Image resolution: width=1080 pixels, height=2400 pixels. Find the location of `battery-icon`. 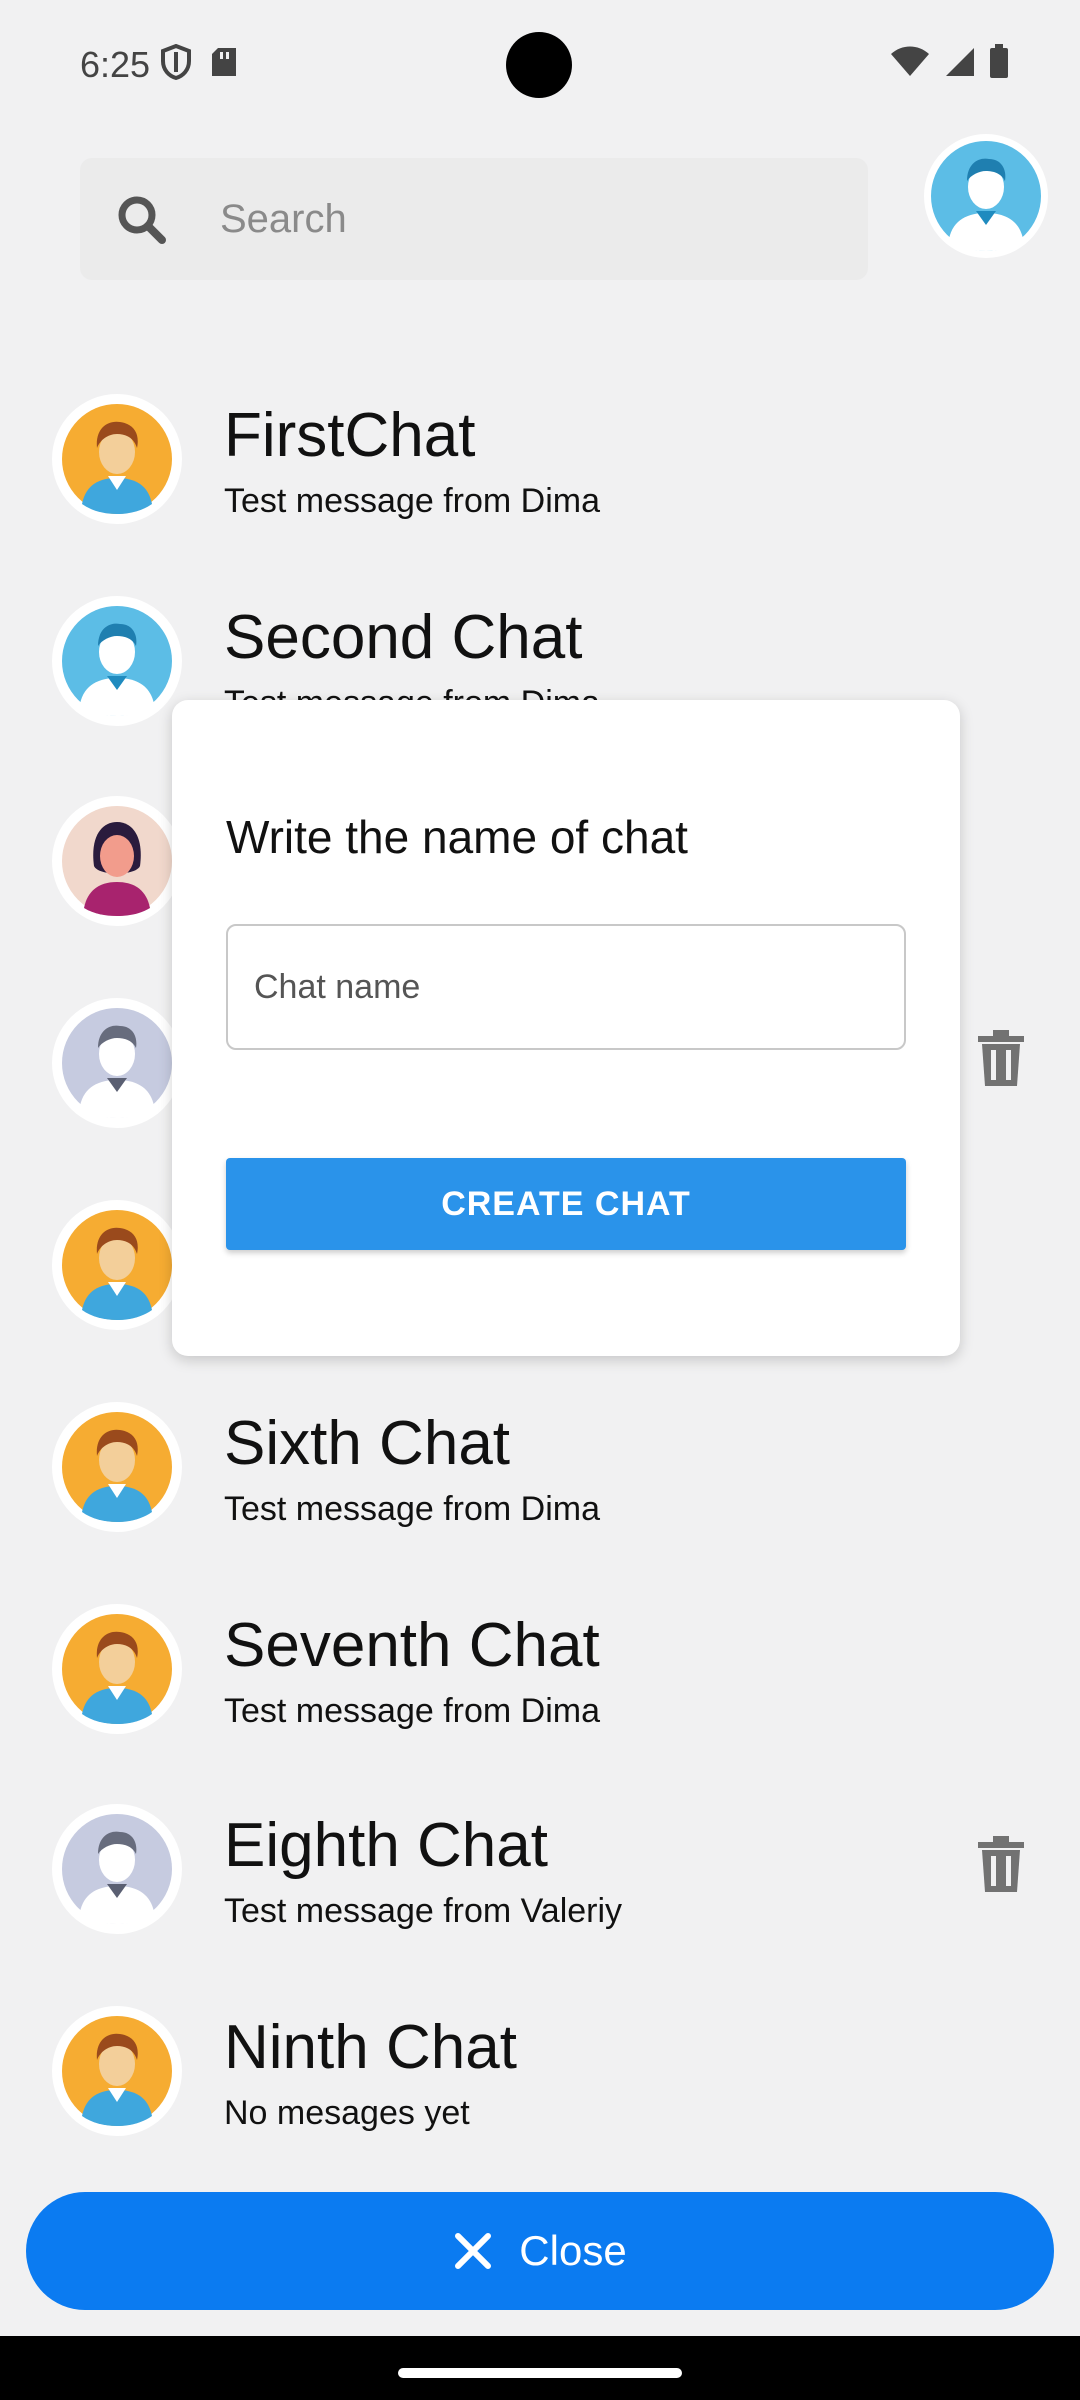

battery-icon is located at coordinates (999, 64).